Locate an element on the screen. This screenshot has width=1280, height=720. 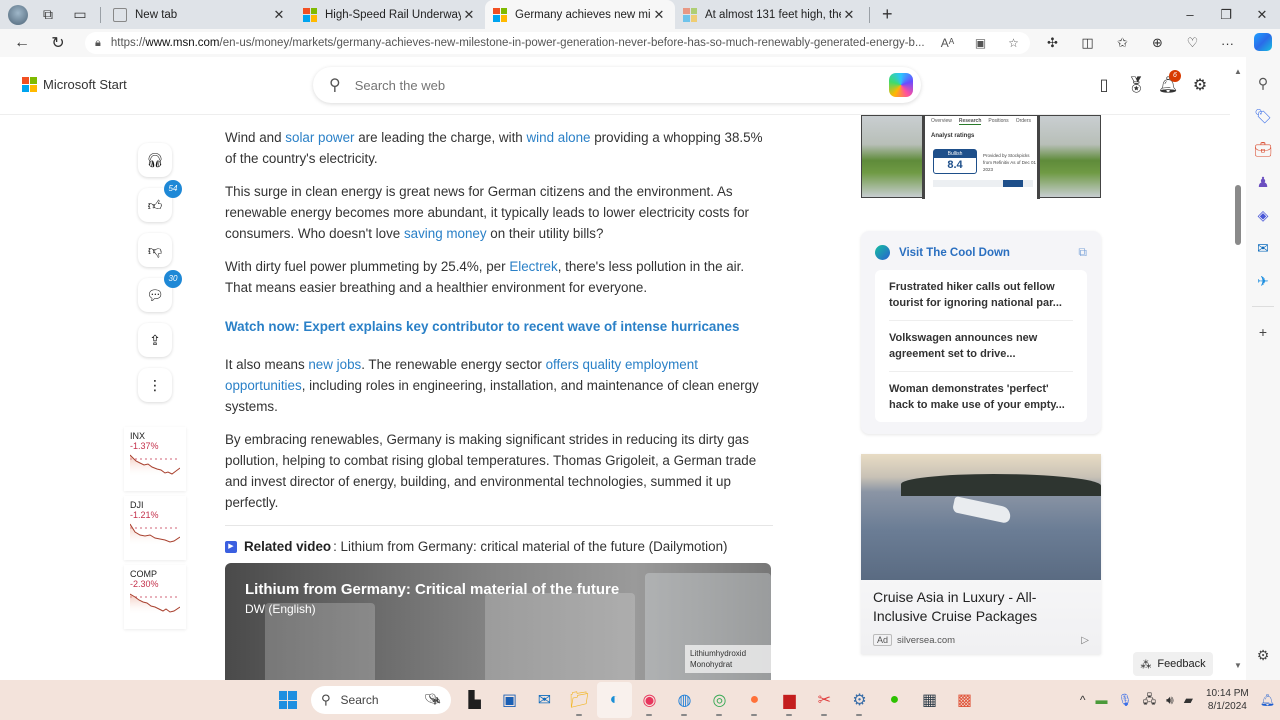
link-saving-money: saving money is located at coordinates (445, 233).